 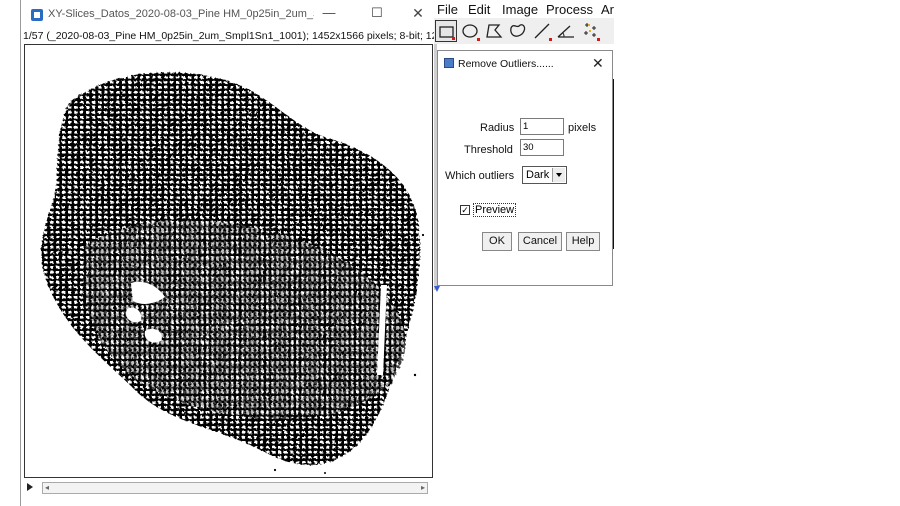 What do you see at coordinates (329, 13) in the screenshot?
I see `minimize-button: —` at bounding box center [329, 13].